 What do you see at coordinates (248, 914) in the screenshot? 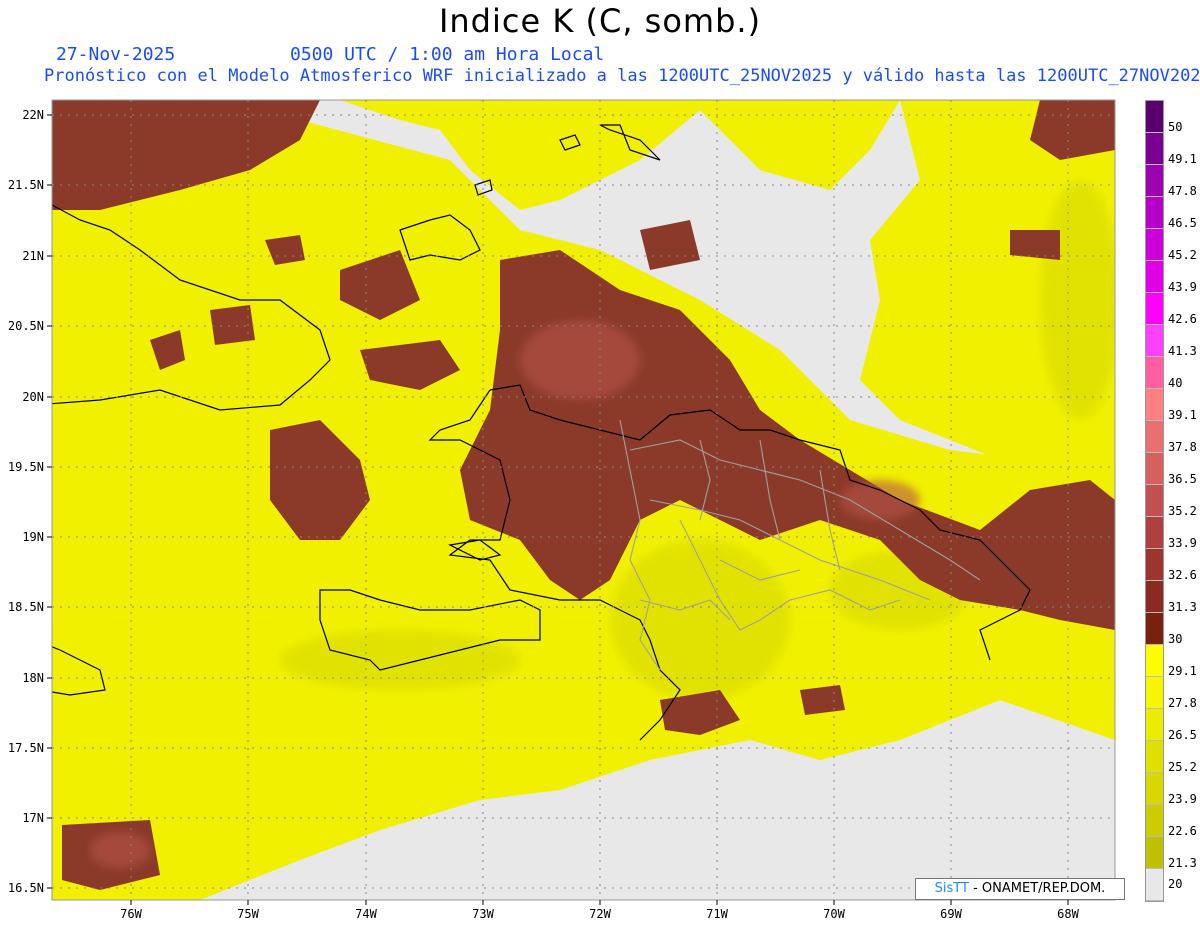
I see `lon-label: 75W` at bounding box center [248, 914].